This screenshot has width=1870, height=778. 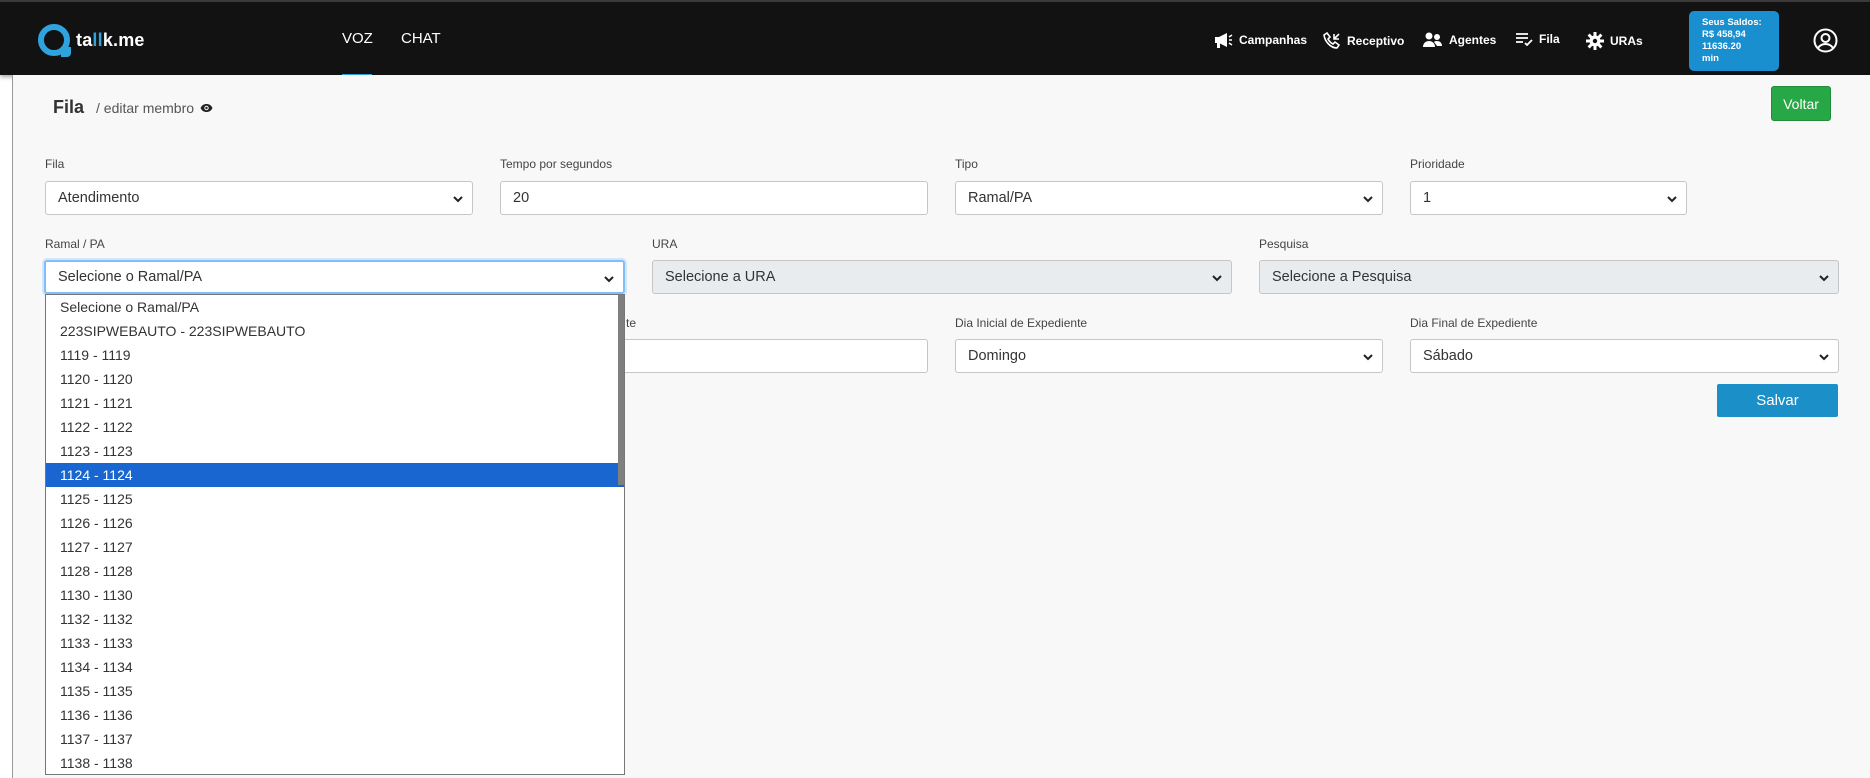 What do you see at coordinates (421, 38) in the screenshot?
I see `tab-chat: CHAT` at bounding box center [421, 38].